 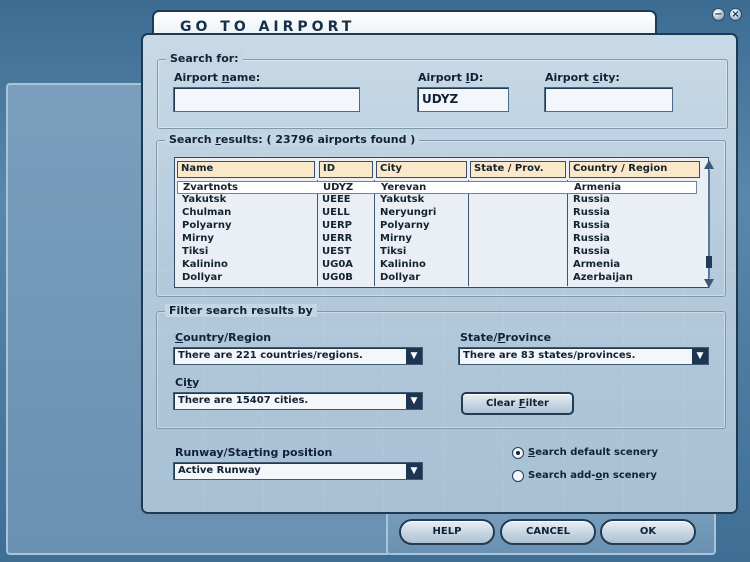 I want to click on search-results-legend: Search results: ( 23796 airports found ), so click(x=292, y=139).